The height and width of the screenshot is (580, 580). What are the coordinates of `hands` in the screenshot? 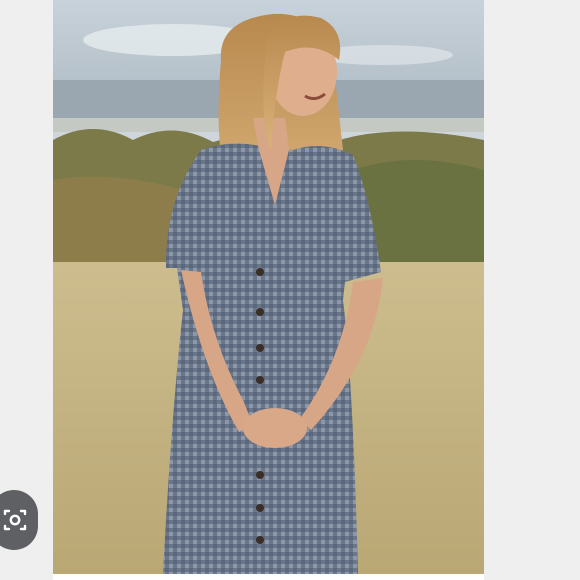 It's located at (275, 428).